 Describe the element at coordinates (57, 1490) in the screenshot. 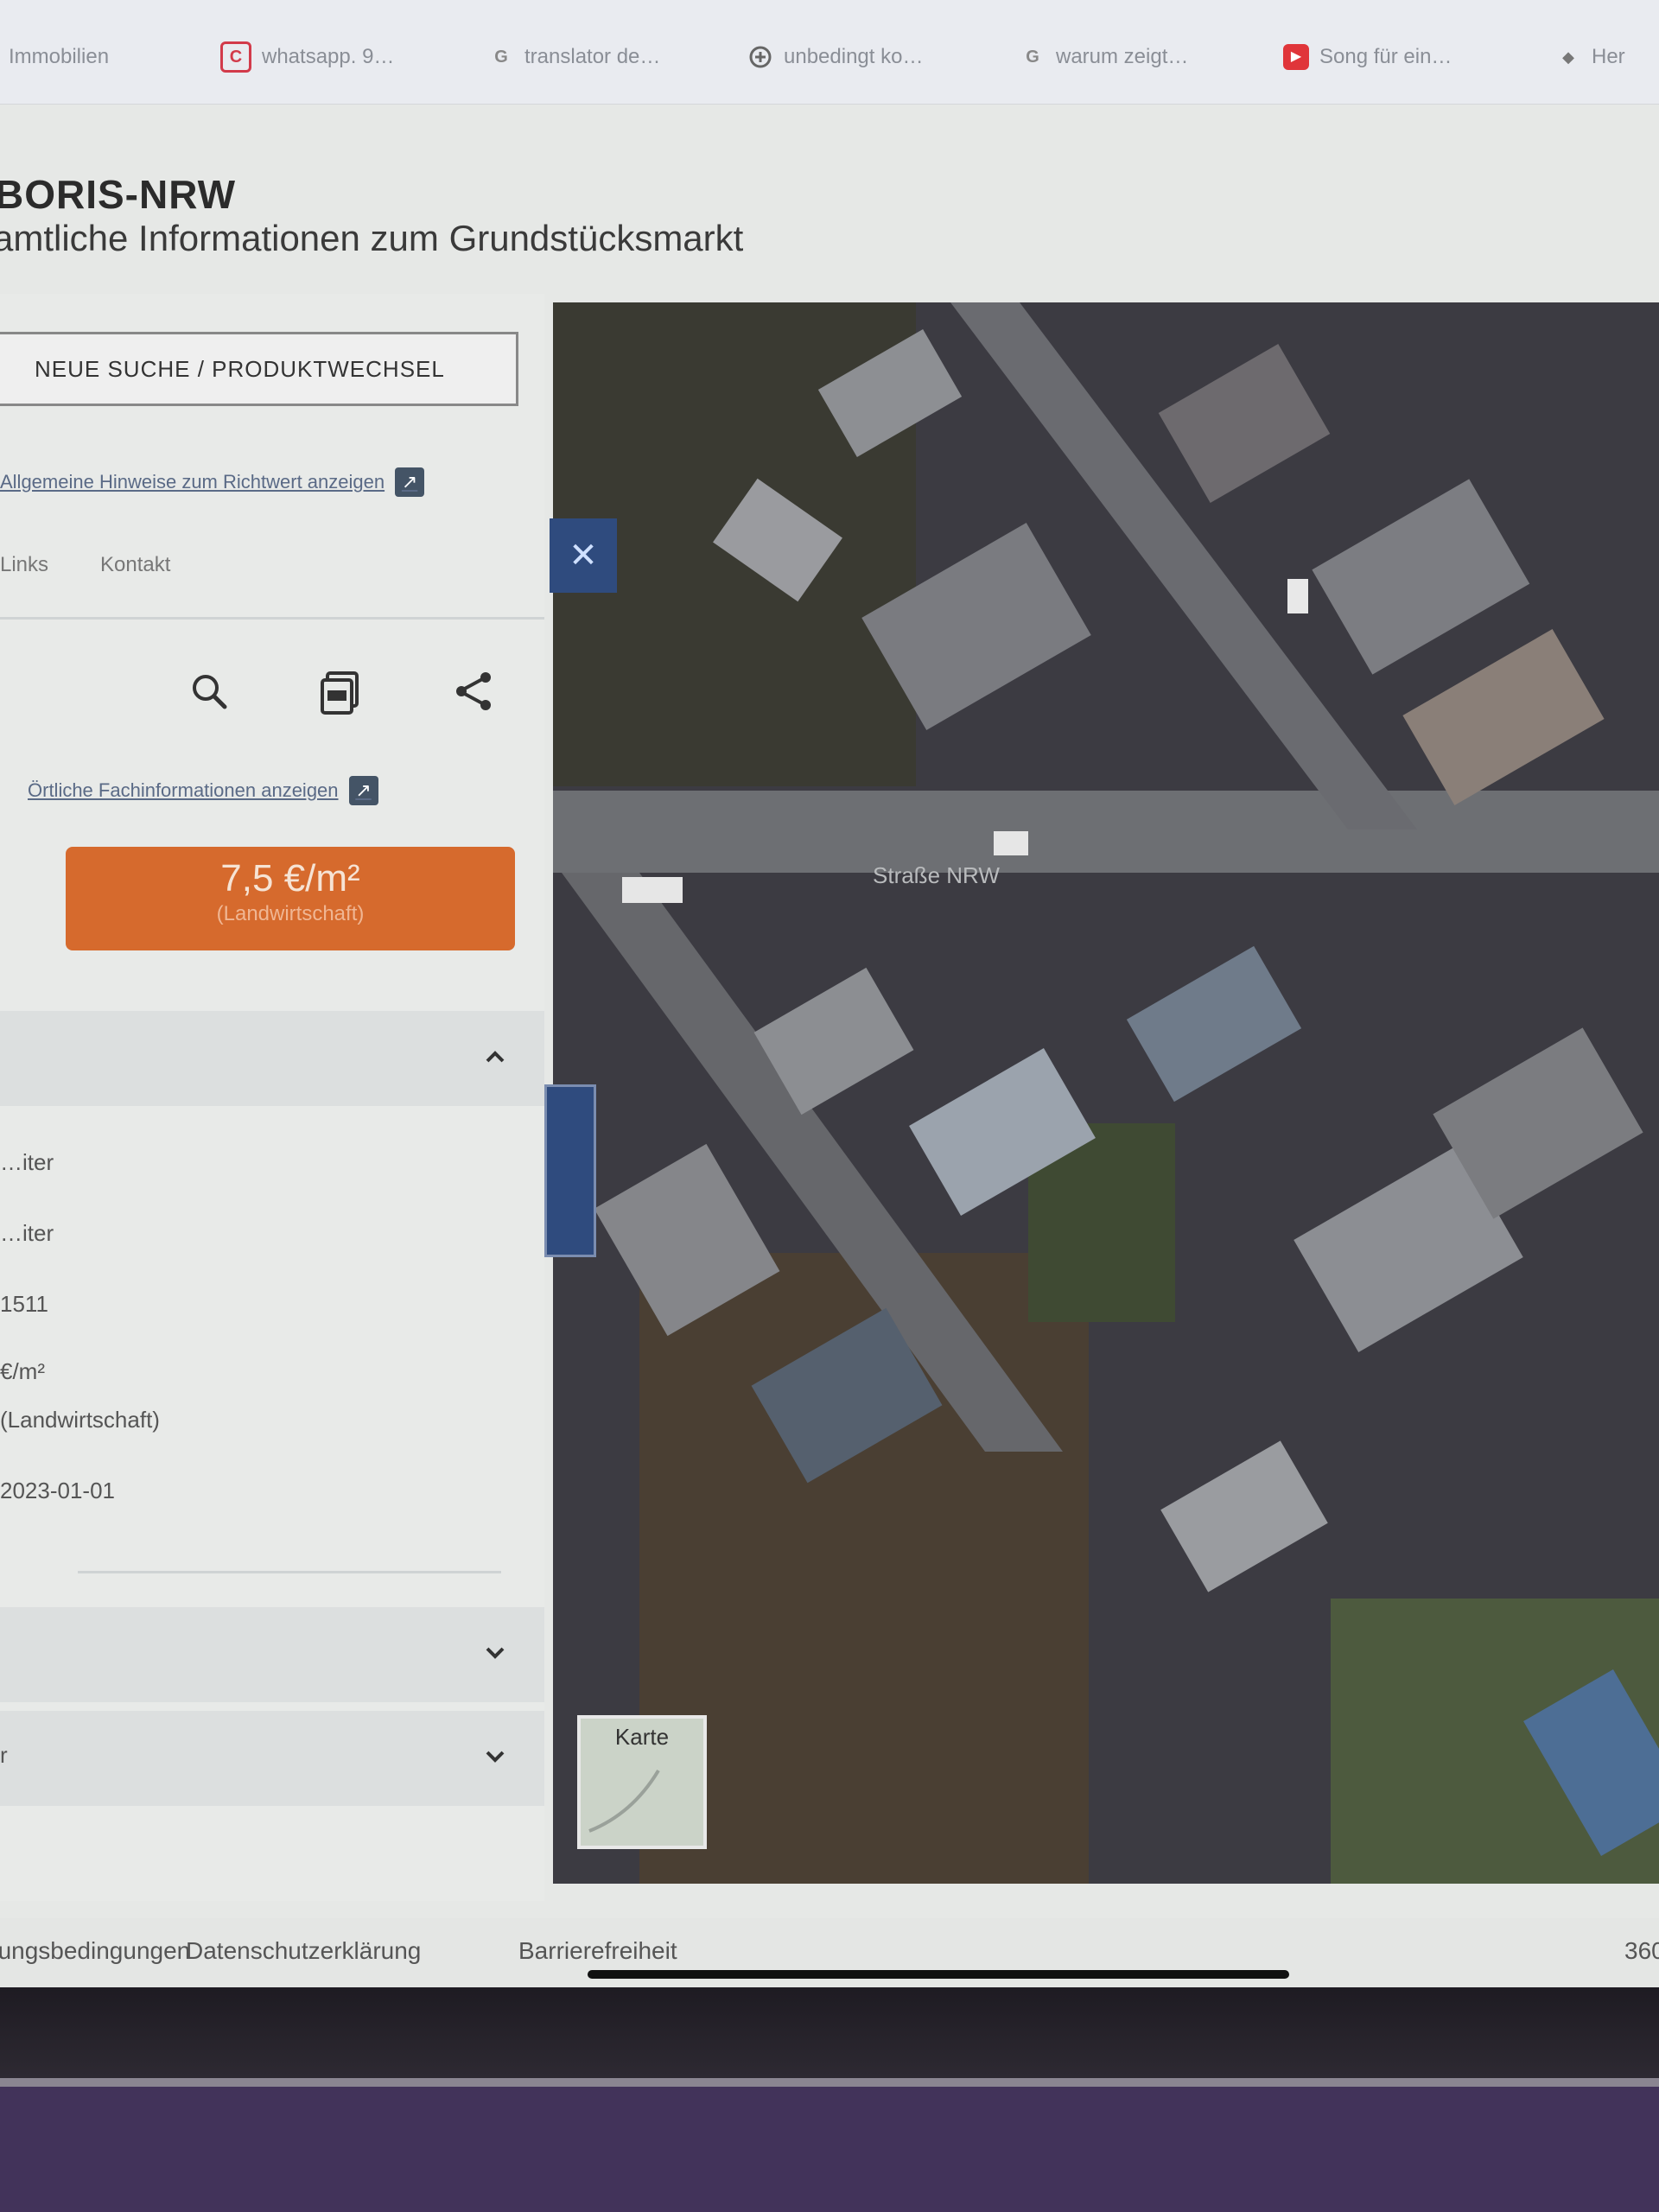

I see `detail-date: 2023-01-01` at that location.